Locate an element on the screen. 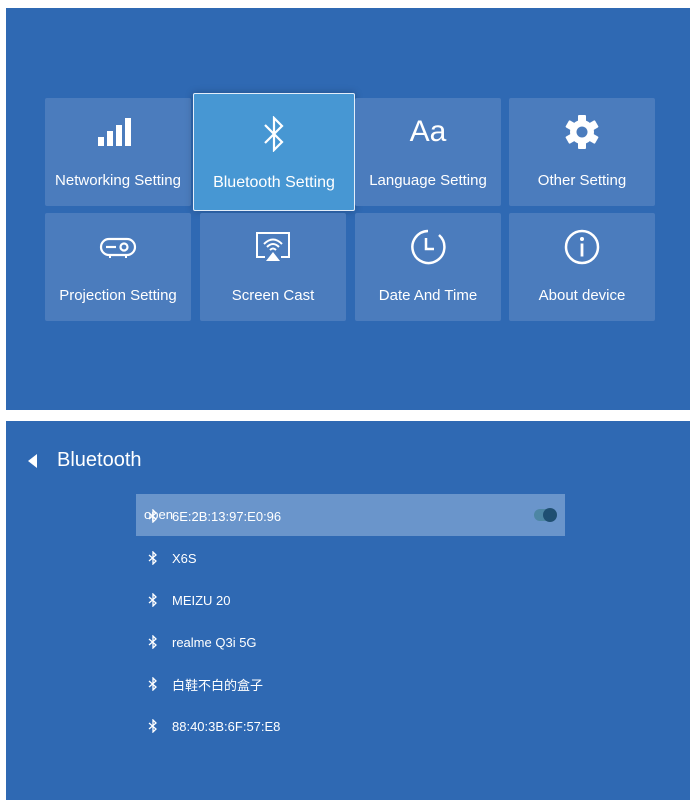 The width and height of the screenshot is (690, 800). screen-cast-label: Screen Cast is located at coordinates (273, 295).